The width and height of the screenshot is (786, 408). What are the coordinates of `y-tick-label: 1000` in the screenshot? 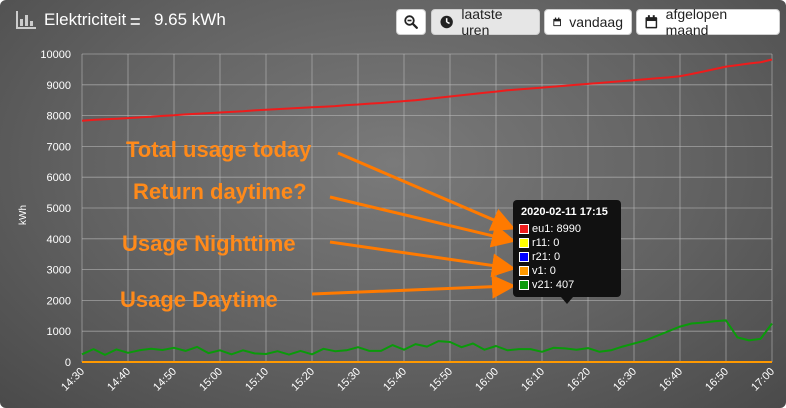 It's located at (59, 332).